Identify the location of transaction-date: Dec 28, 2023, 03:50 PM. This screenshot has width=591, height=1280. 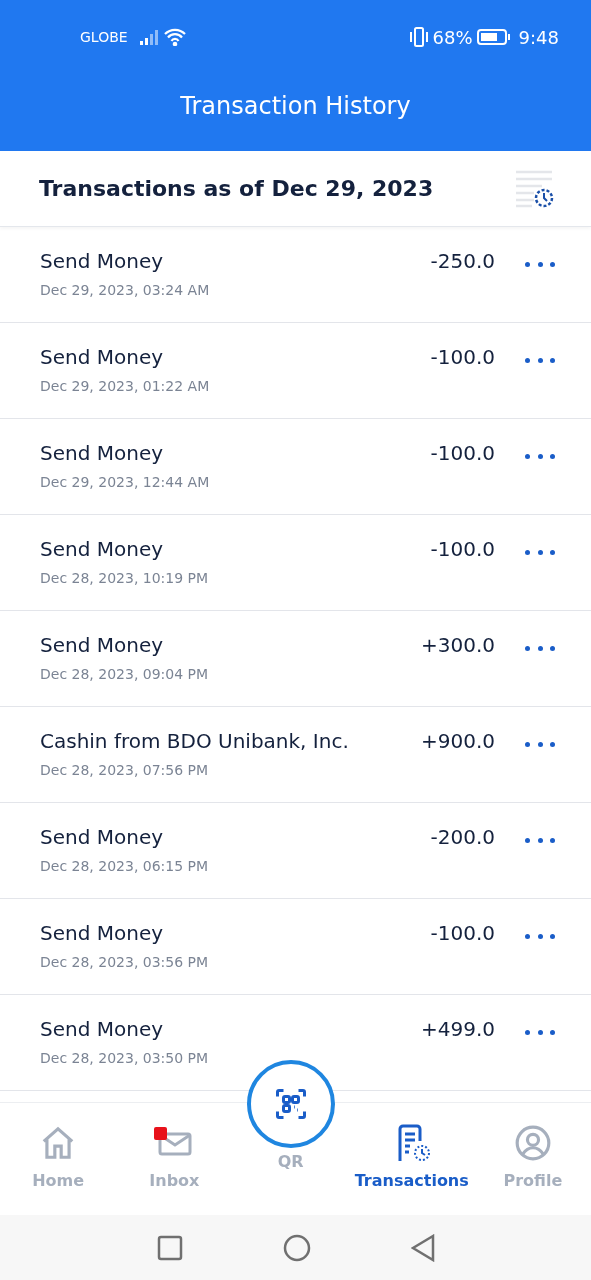
(125, 1058).